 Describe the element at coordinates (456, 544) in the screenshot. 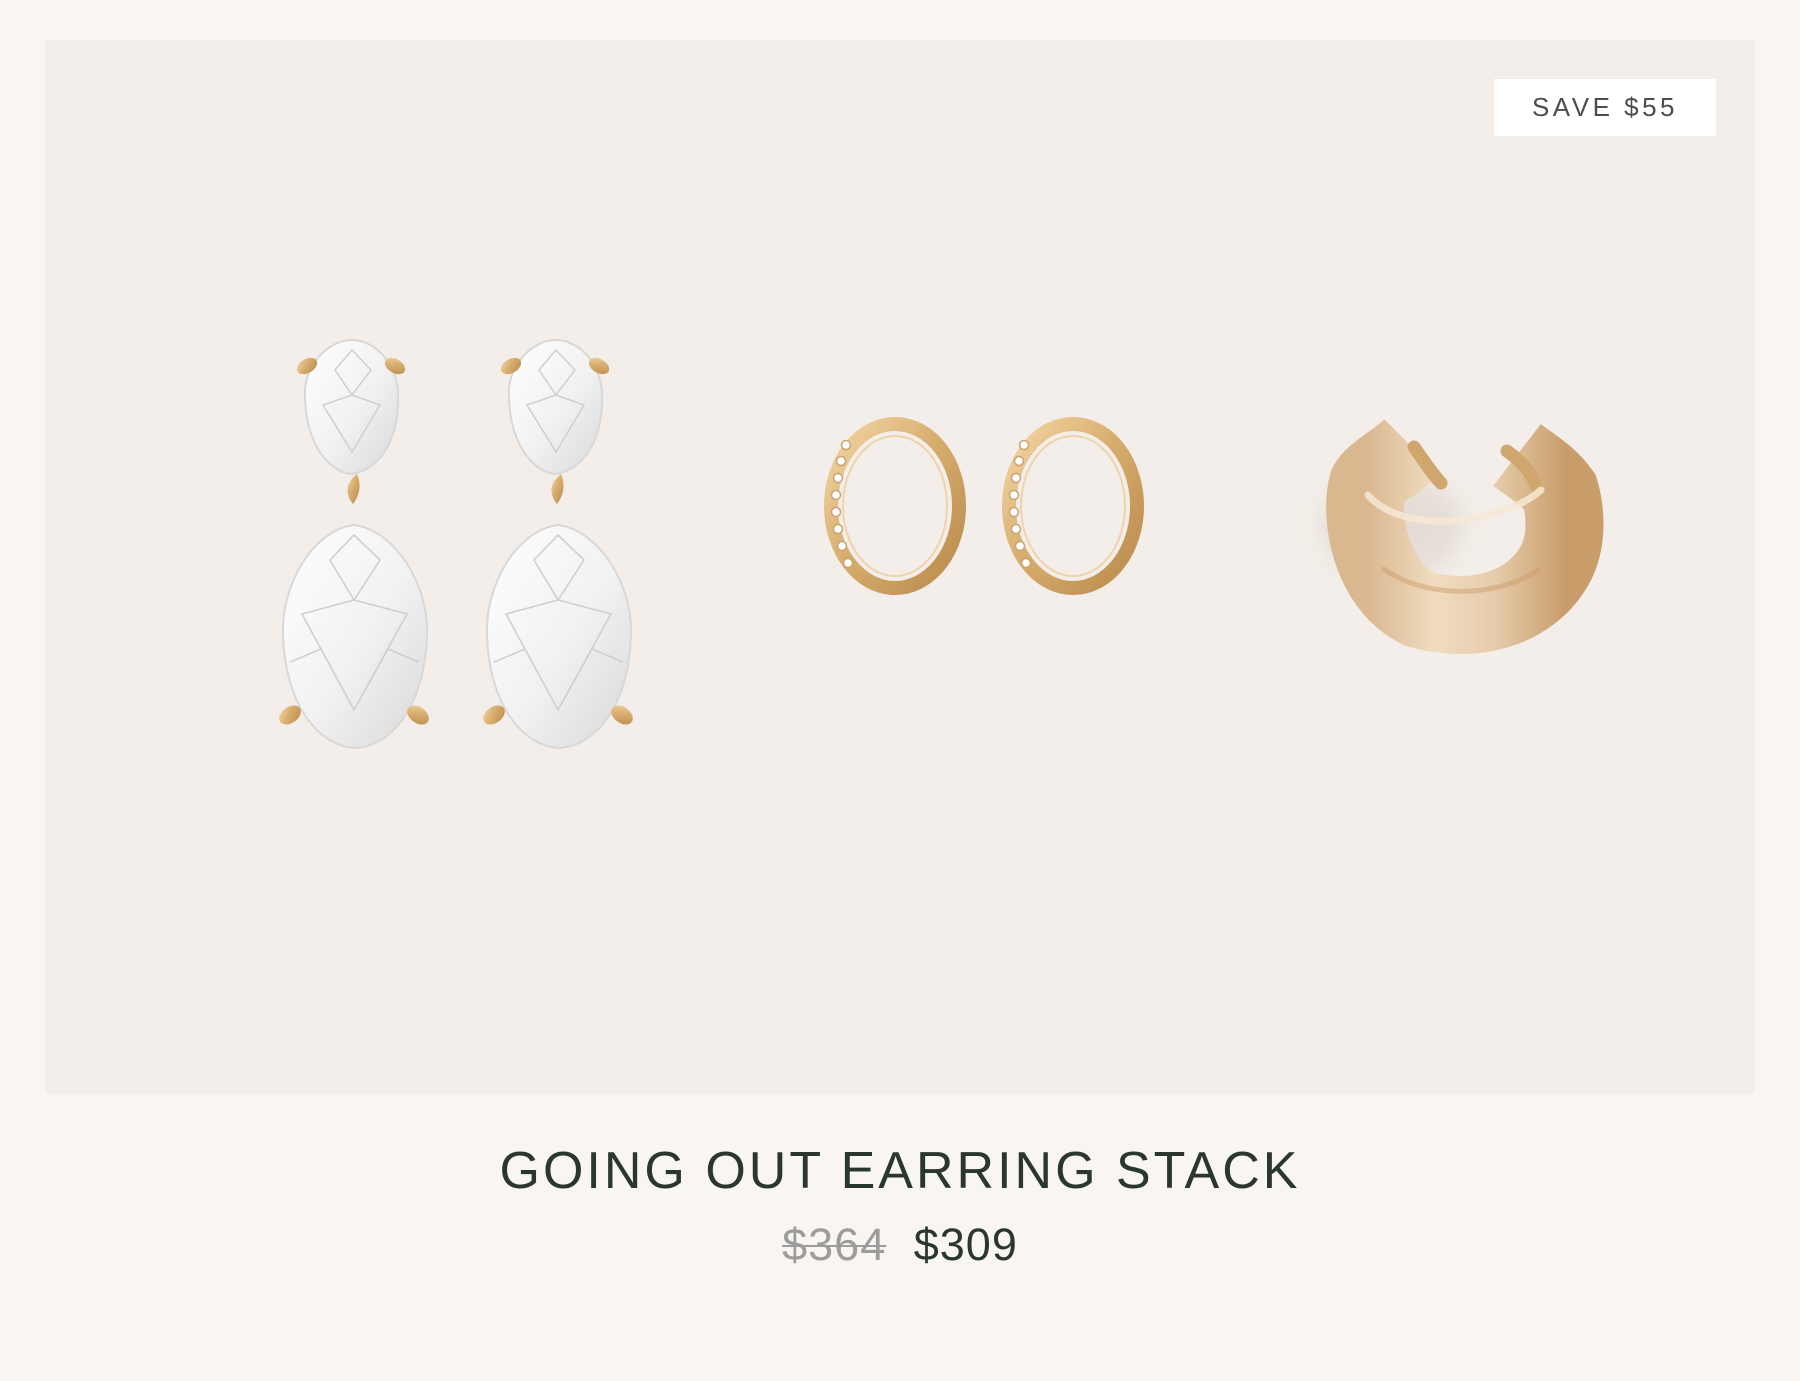

I see `pear-drop-earrings-icon` at that location.